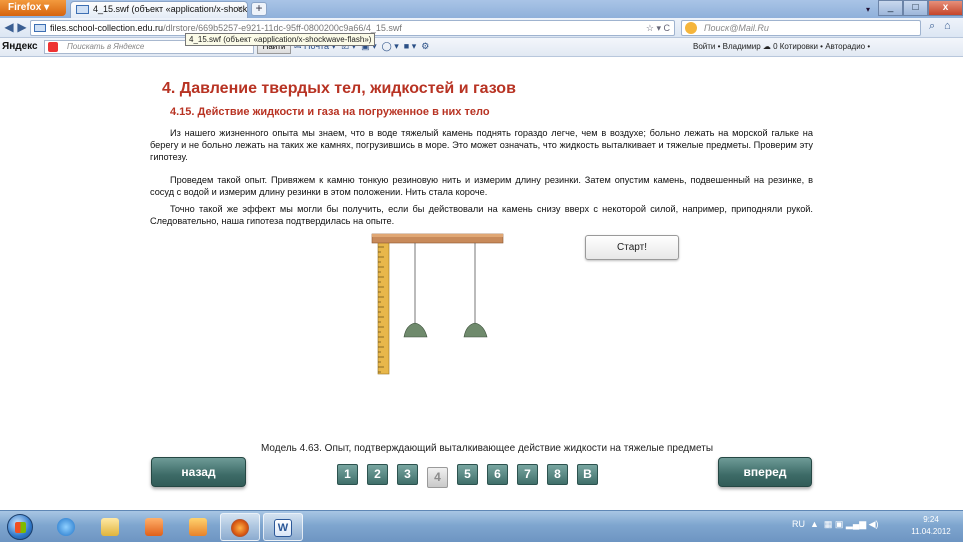  Describe the element at coordinates (107, 28) in the screenshot. I see `url-host: files.school-collection.edu.ru` at that location.